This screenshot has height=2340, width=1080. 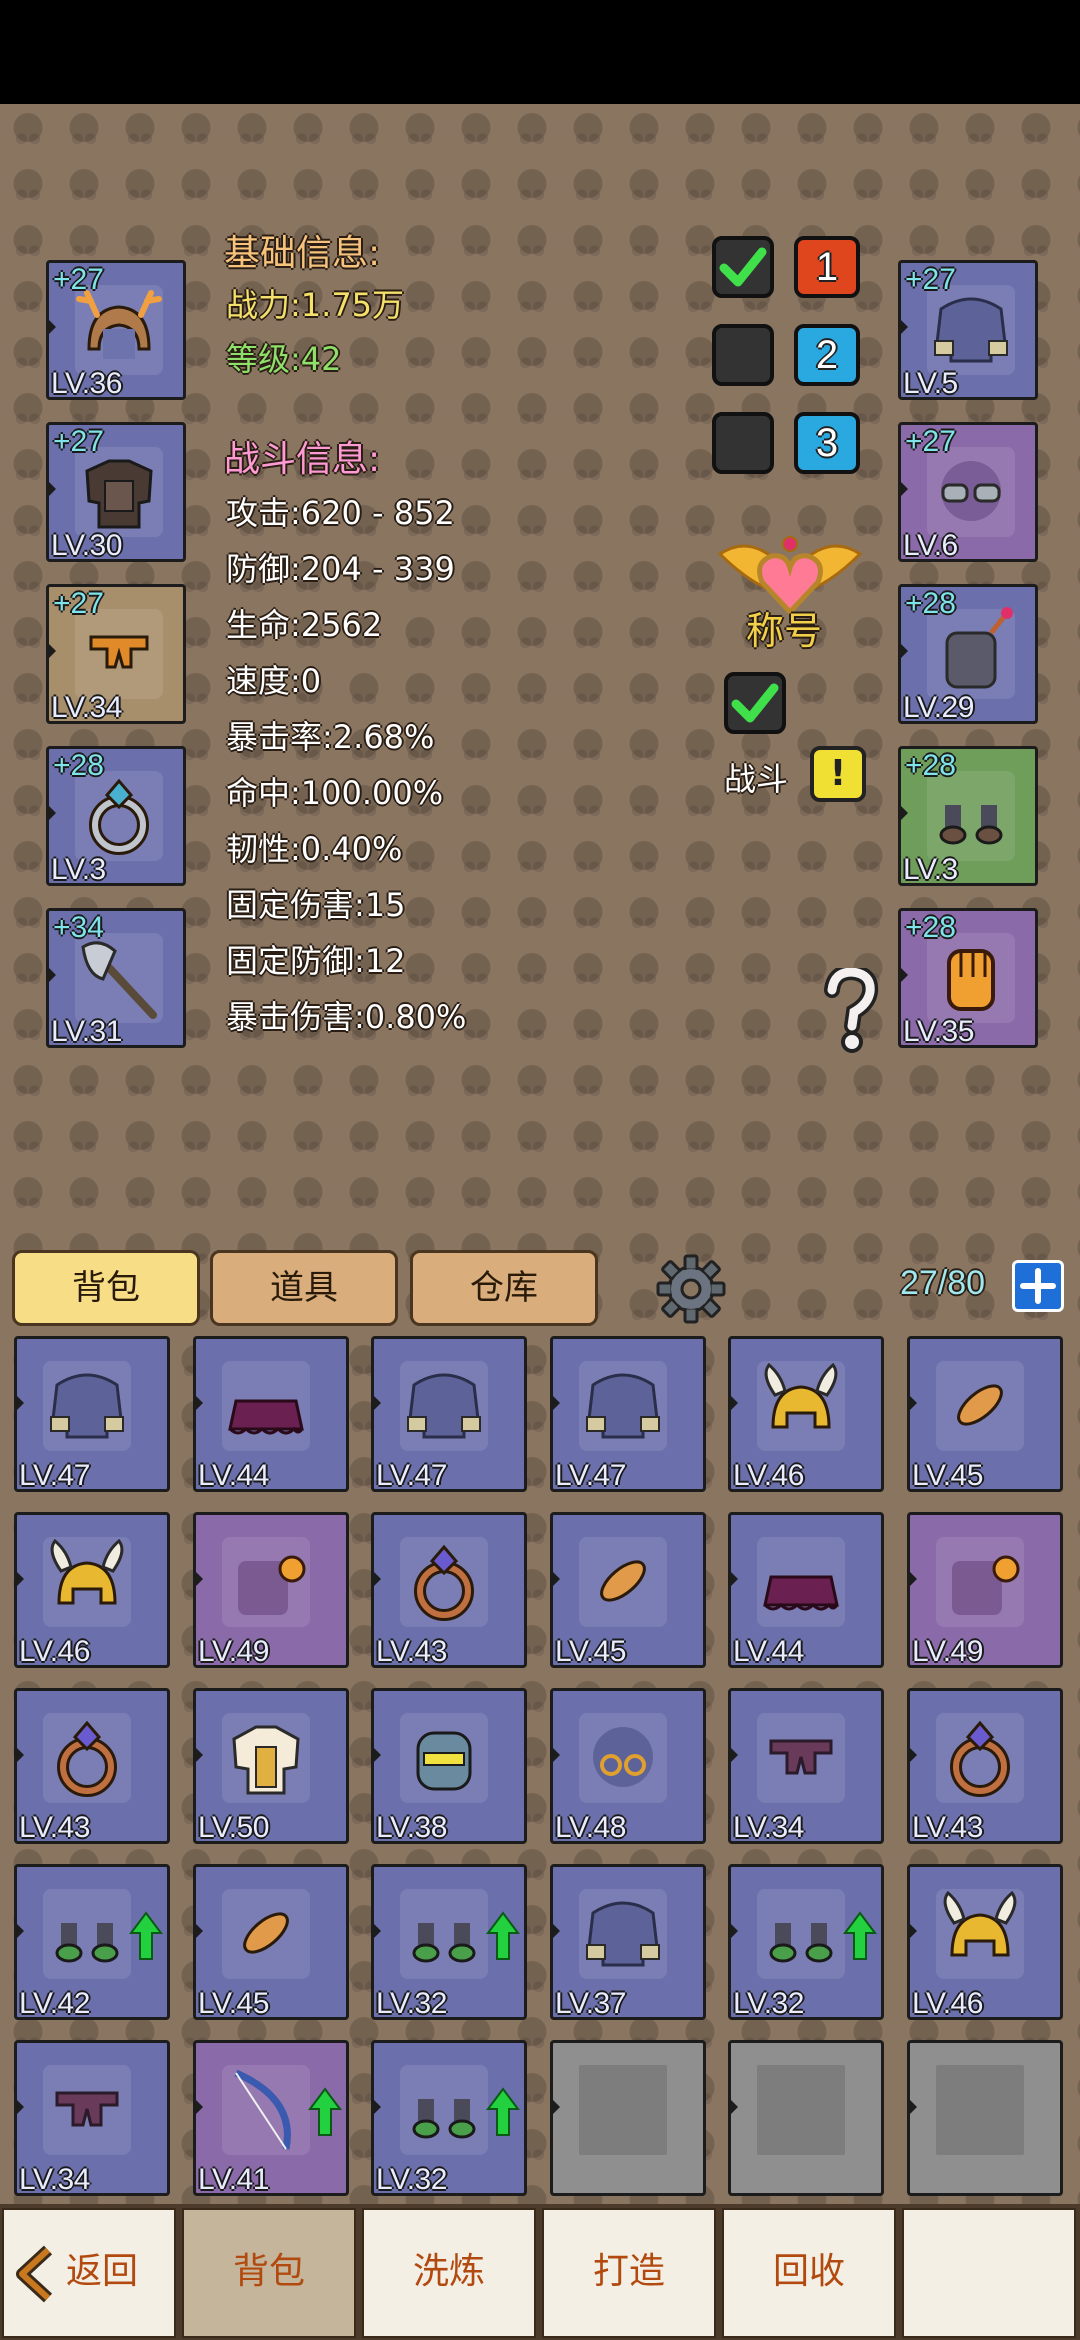 What do you see at coordinates (302, 253) in the screenshot?
I see `basic-info-header: 基础信息:` at bounding box center [302, 253].